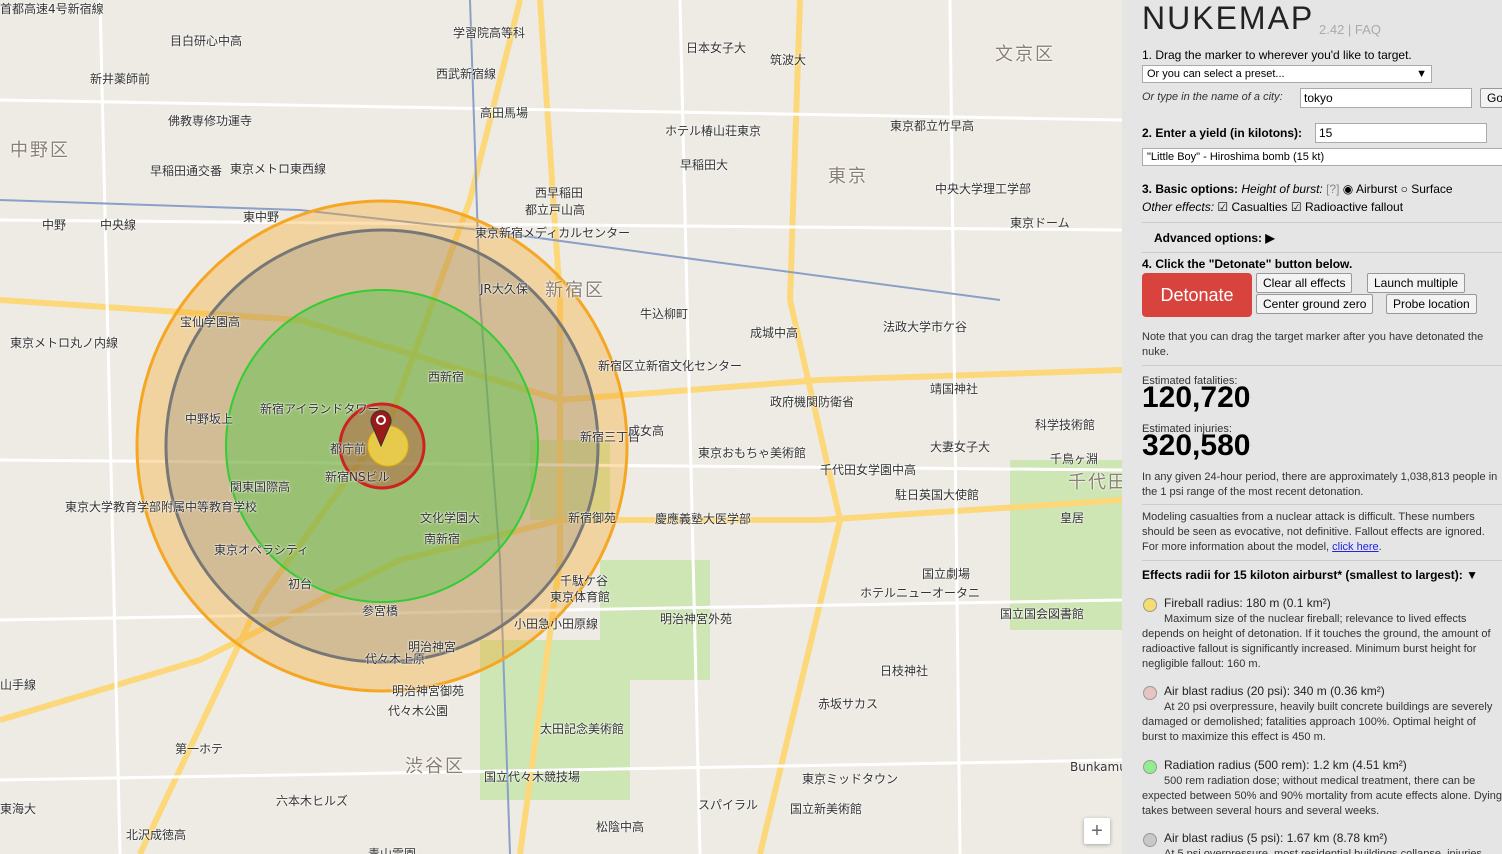 The height and width of the screenshot is (854, 1502). What do you see at coordinates (592, 518) in the screenshot?
I see `place-label: 新宿御苑` at bounding box center [592, 518].